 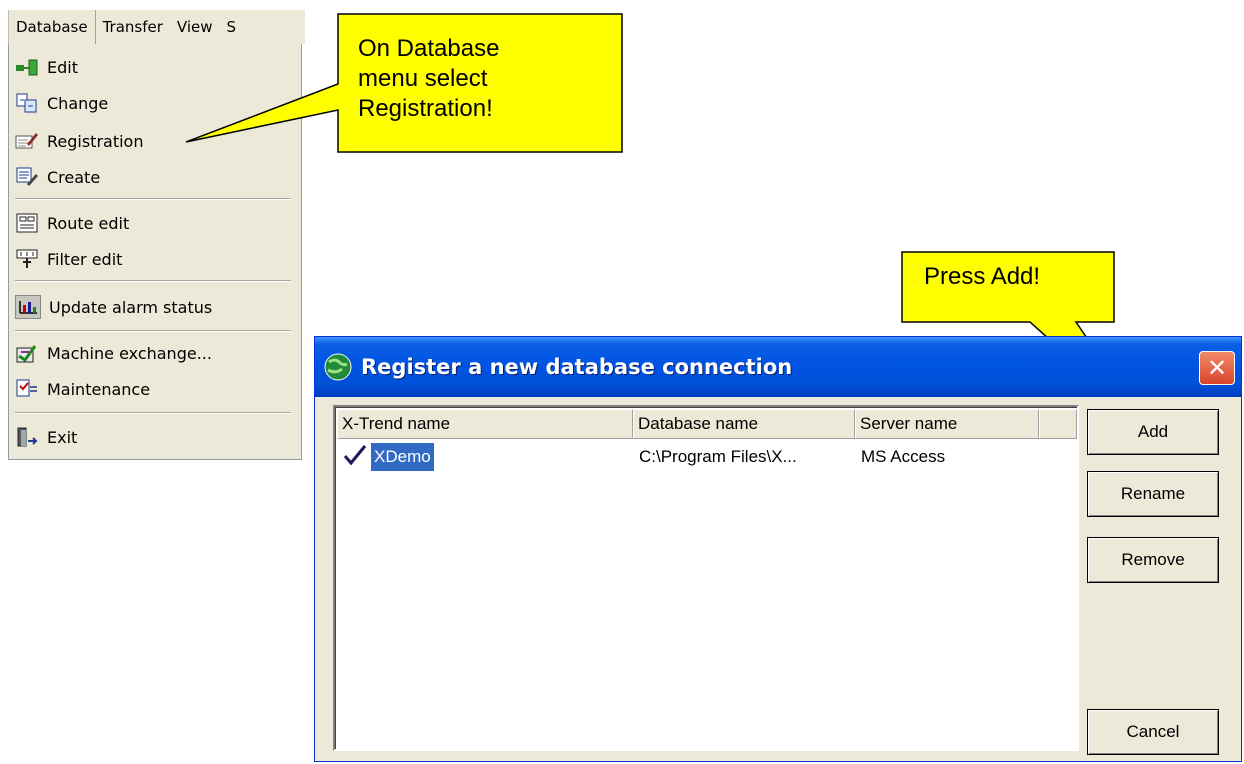 What do you see at coordinates (1153, 432) in the screenshot?
I see `add-button: Add` at bounding box center [1153, 432].